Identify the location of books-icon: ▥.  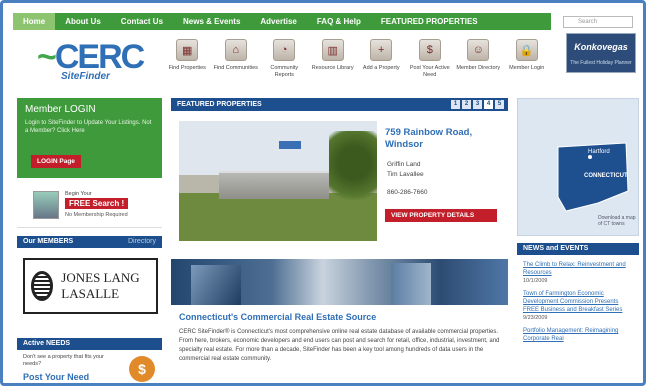
(332, 50).